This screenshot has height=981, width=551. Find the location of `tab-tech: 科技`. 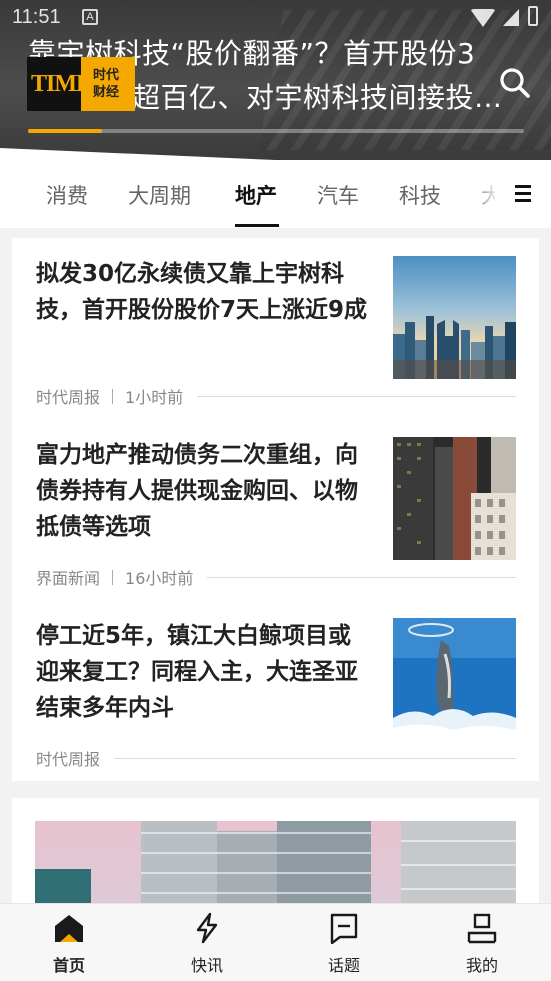

tab-tech: 科技 is located at coordinates (420, 195).